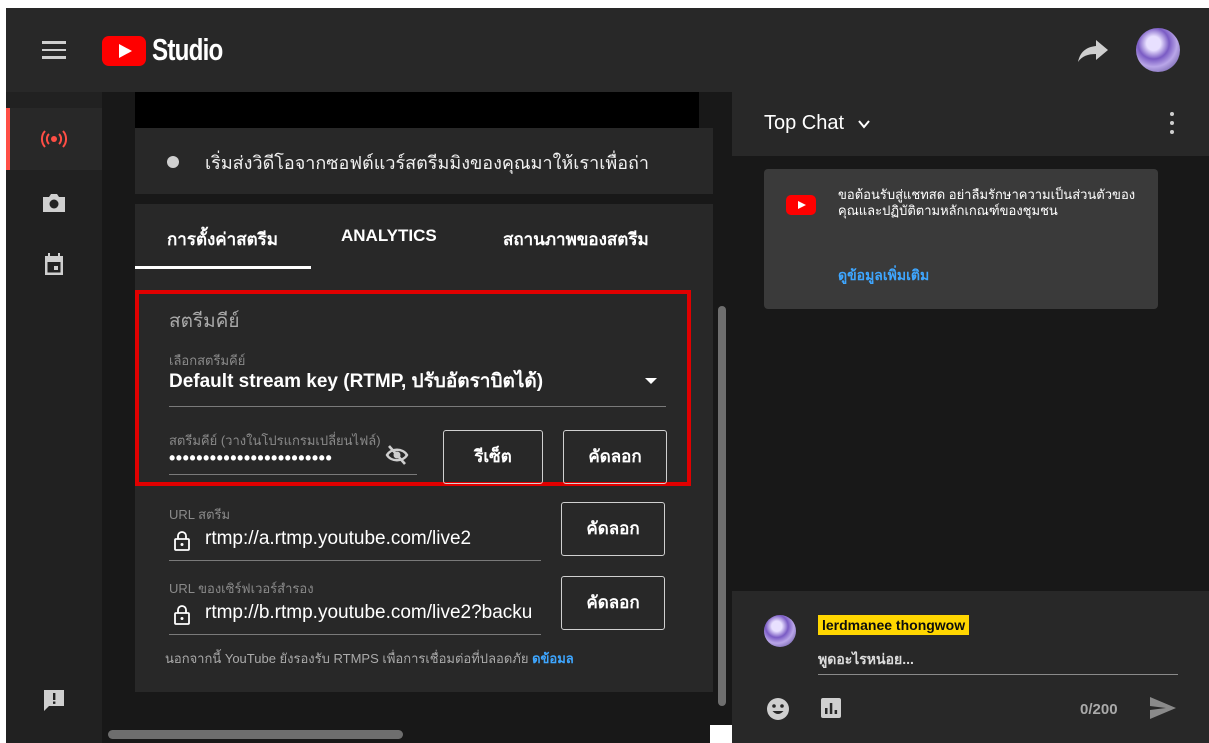 This screenshot has height=743, width=1209. I want to click on account-avatar, so click(1158, 50).